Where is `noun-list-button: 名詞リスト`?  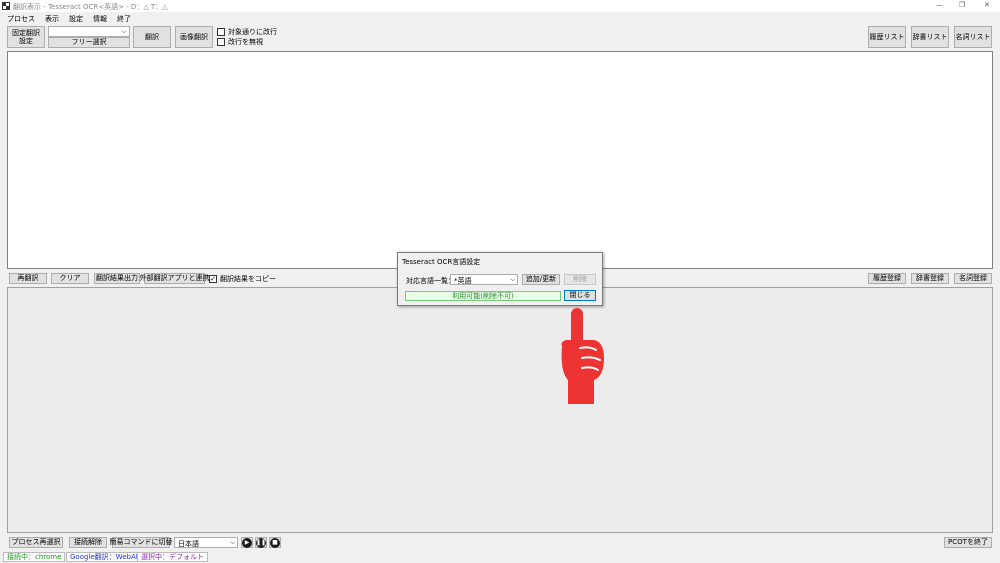 noun-list-button: 名詞リスト is located at coordinates (973, 37).